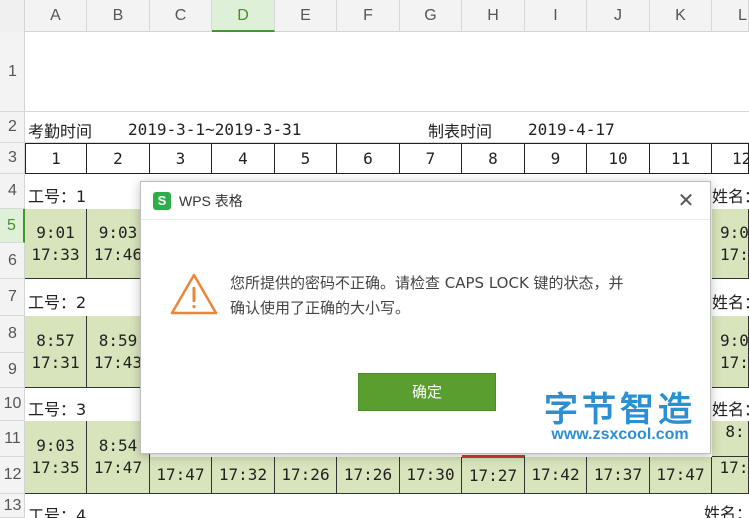 Image resolution: width=749 pixels, height=518 pixels. What do you see at coordinates (368, 158) in the screenshot?
I see `day-number-cell: 6` at bounding box center [368, 158].